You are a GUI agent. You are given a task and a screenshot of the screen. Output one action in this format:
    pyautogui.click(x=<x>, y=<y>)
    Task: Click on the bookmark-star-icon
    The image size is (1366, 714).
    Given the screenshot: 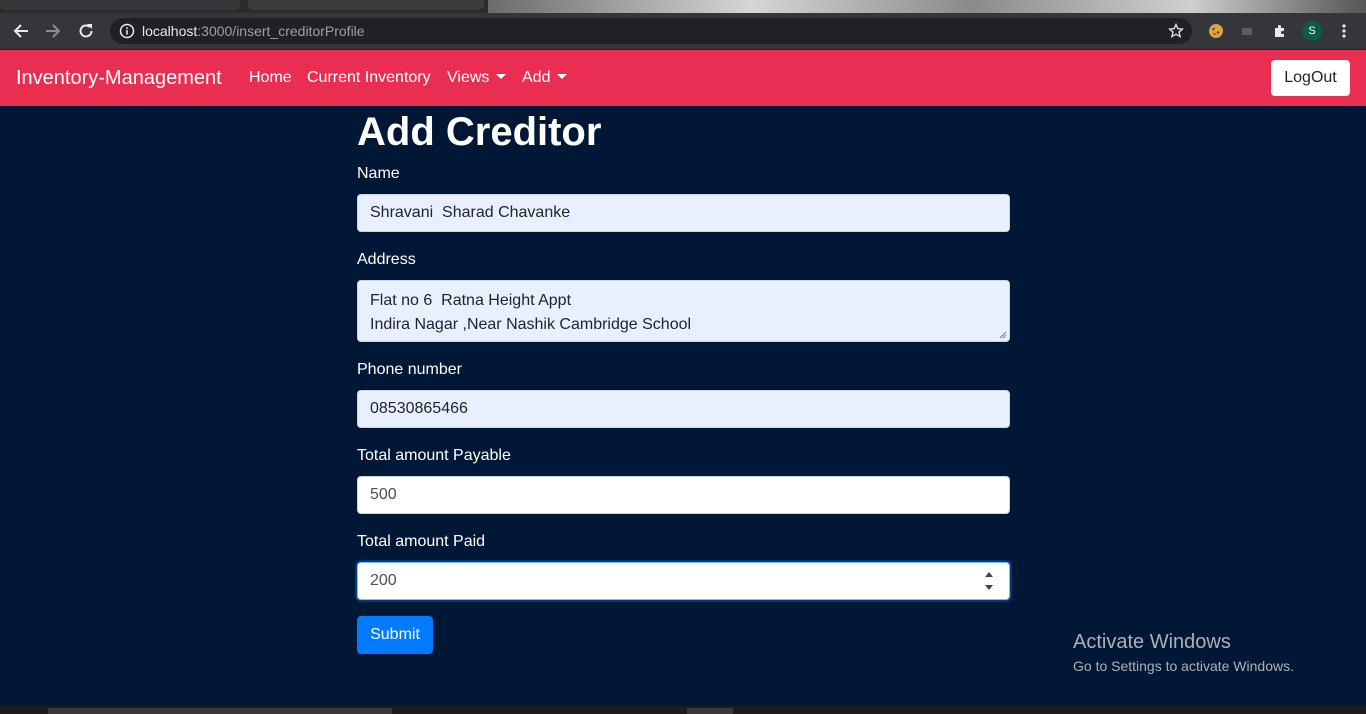 What is the action you would take?
    pyautogui.click(x=1176, y=33)
    